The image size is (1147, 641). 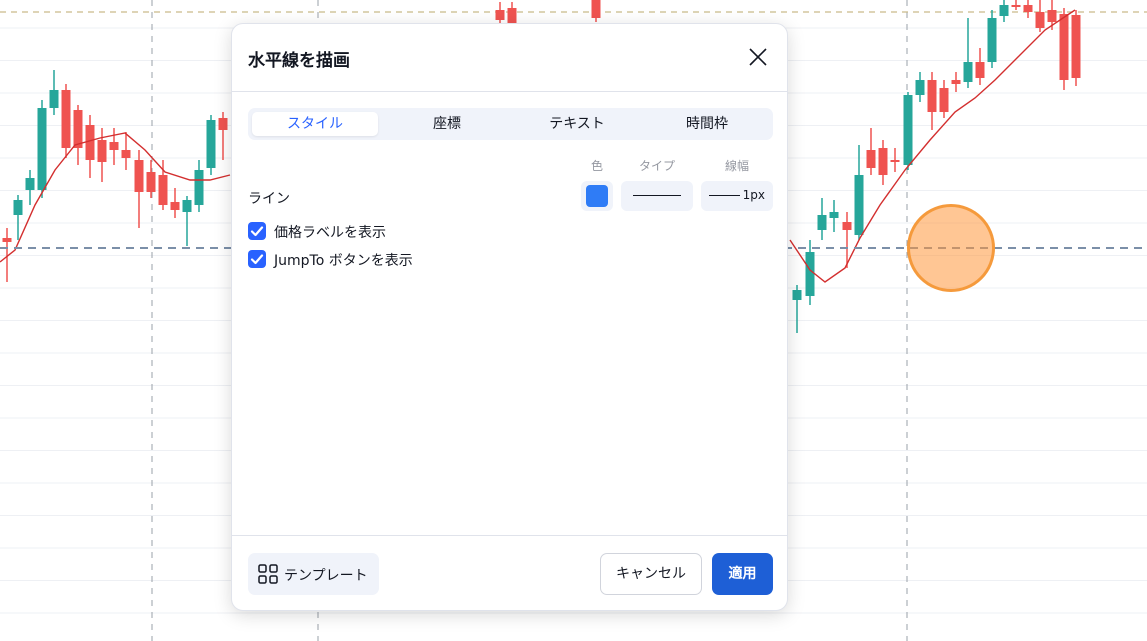 What do you see at coordinates (343, 261) in the screenshot?
I see `show-jumpto-button-text: JumpTo ボタンを表示` at bounding box center [343, 261].